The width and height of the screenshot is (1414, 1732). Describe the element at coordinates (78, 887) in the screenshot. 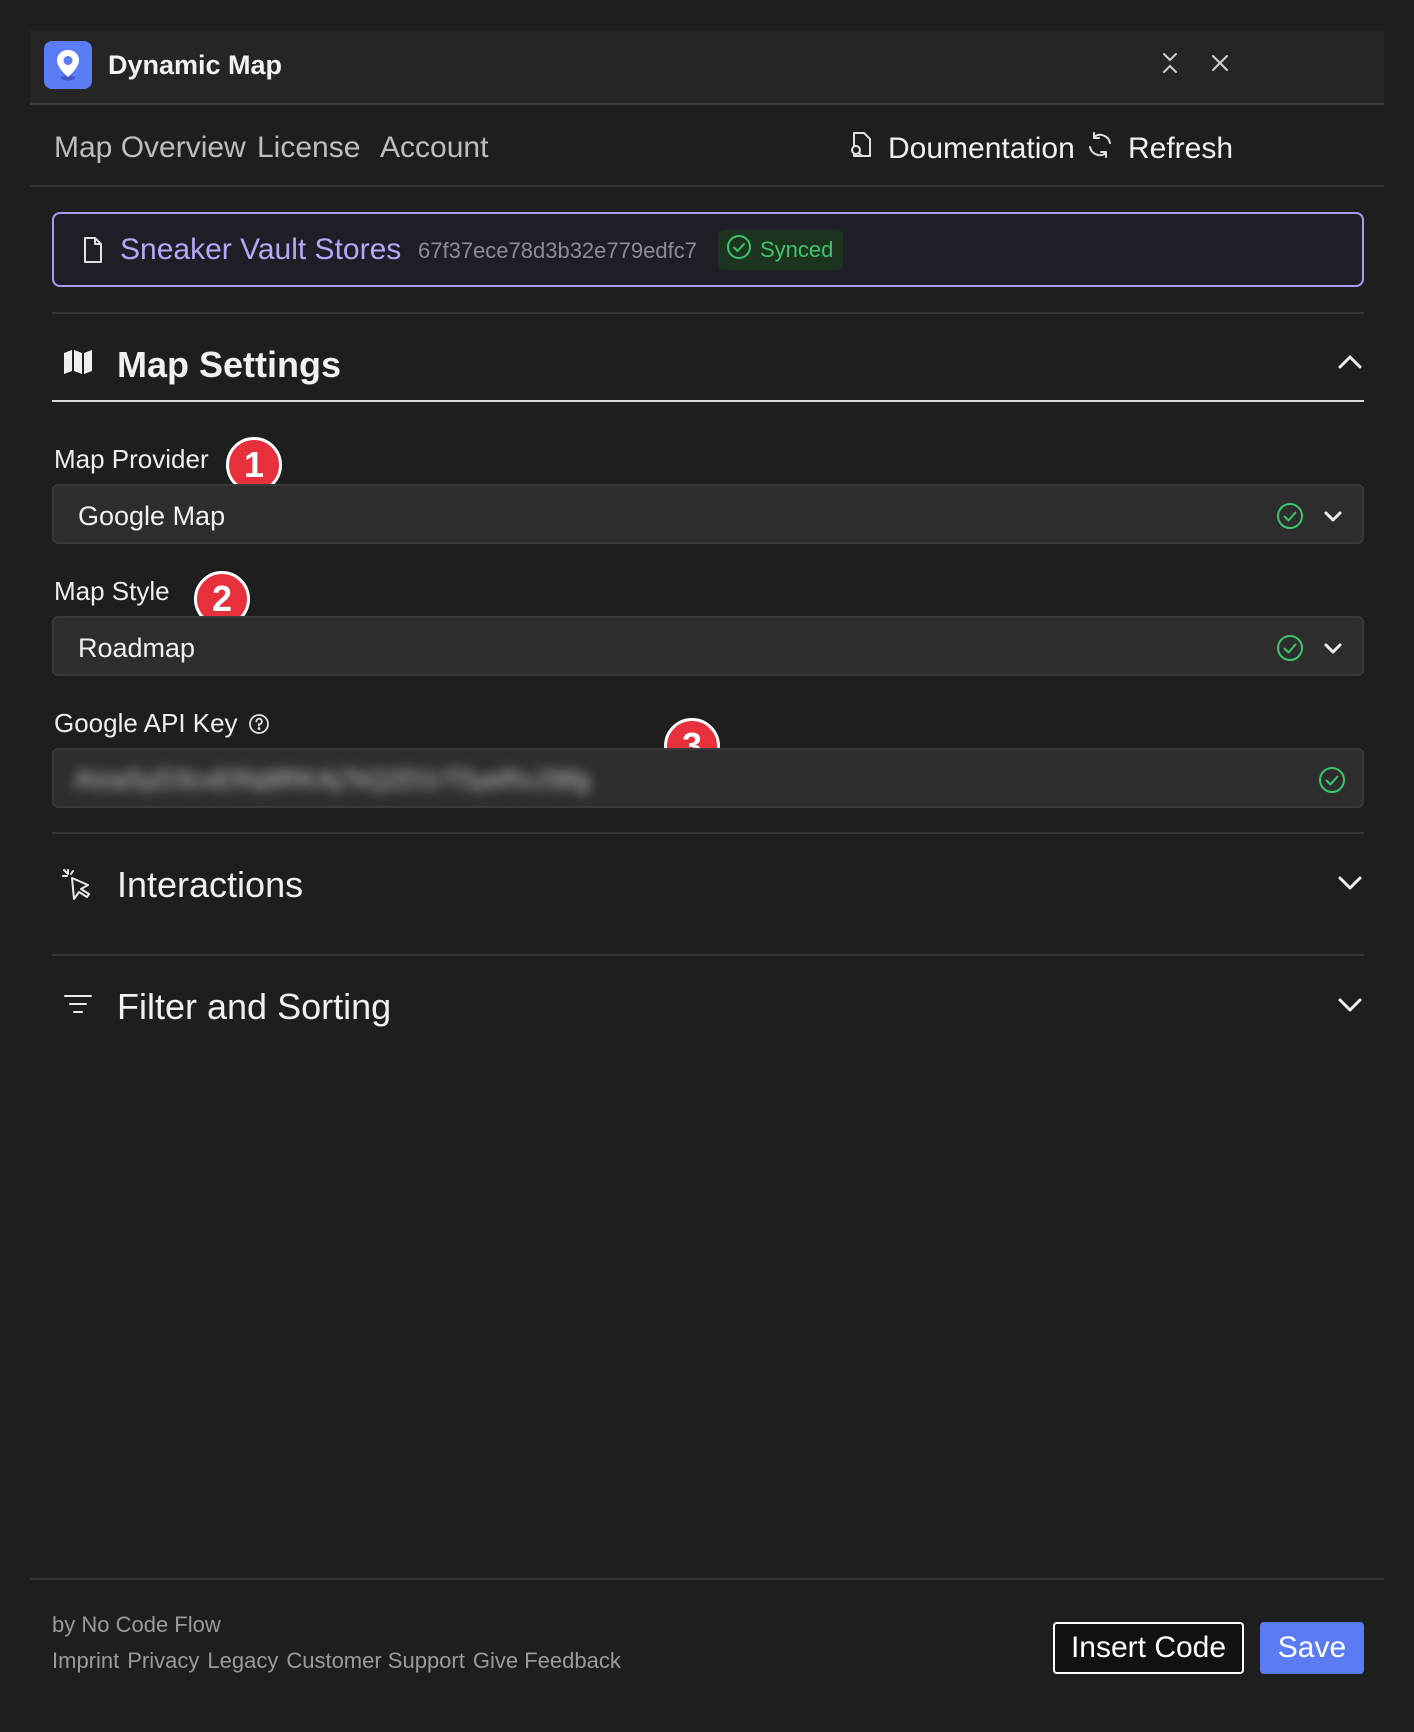

I see `pointer-click-icon` at that location.